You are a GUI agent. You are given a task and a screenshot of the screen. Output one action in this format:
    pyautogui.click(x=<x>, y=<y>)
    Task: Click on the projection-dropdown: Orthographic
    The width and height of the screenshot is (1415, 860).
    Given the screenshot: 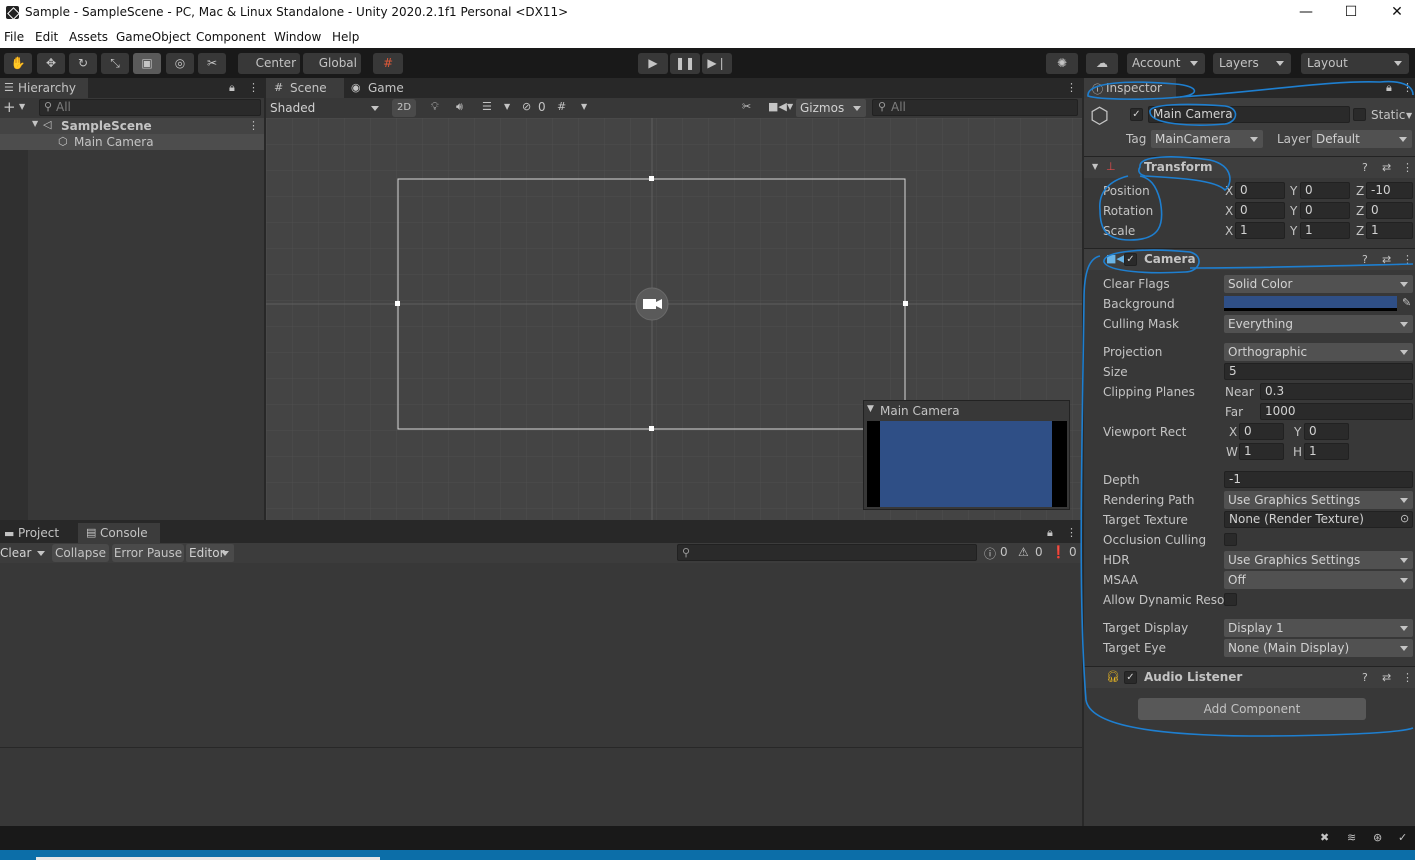 What is the action you would take?
    pyautogui.click(x=1318, y=352)
    